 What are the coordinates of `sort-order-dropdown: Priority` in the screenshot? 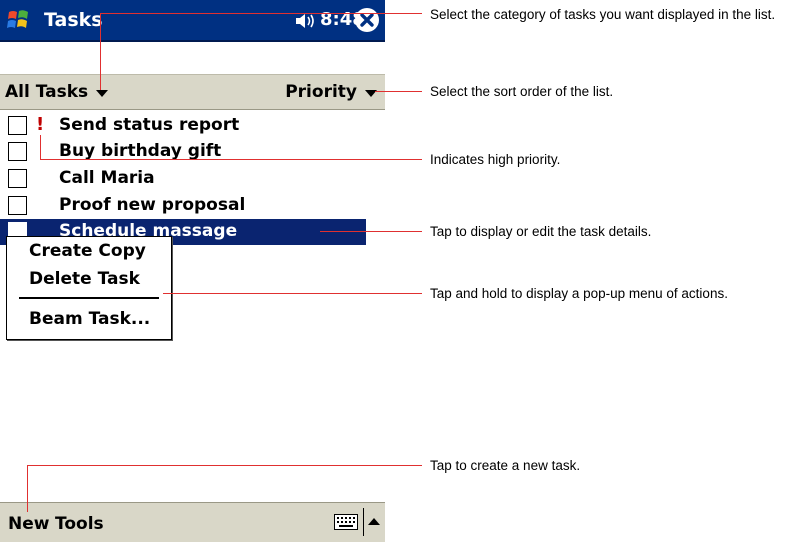 It's located at (331, 92).